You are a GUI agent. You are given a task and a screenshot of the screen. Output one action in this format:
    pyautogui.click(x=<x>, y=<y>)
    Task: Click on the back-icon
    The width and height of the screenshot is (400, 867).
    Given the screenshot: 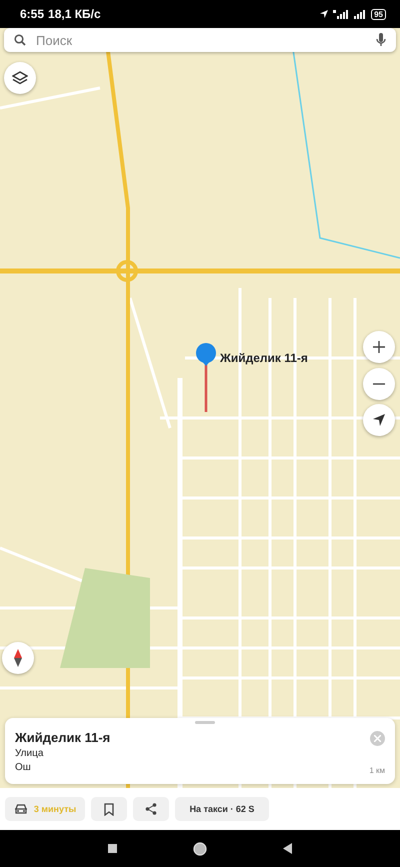 What is the action you would take?
    pyautogui.click(x=287, y=848)
    